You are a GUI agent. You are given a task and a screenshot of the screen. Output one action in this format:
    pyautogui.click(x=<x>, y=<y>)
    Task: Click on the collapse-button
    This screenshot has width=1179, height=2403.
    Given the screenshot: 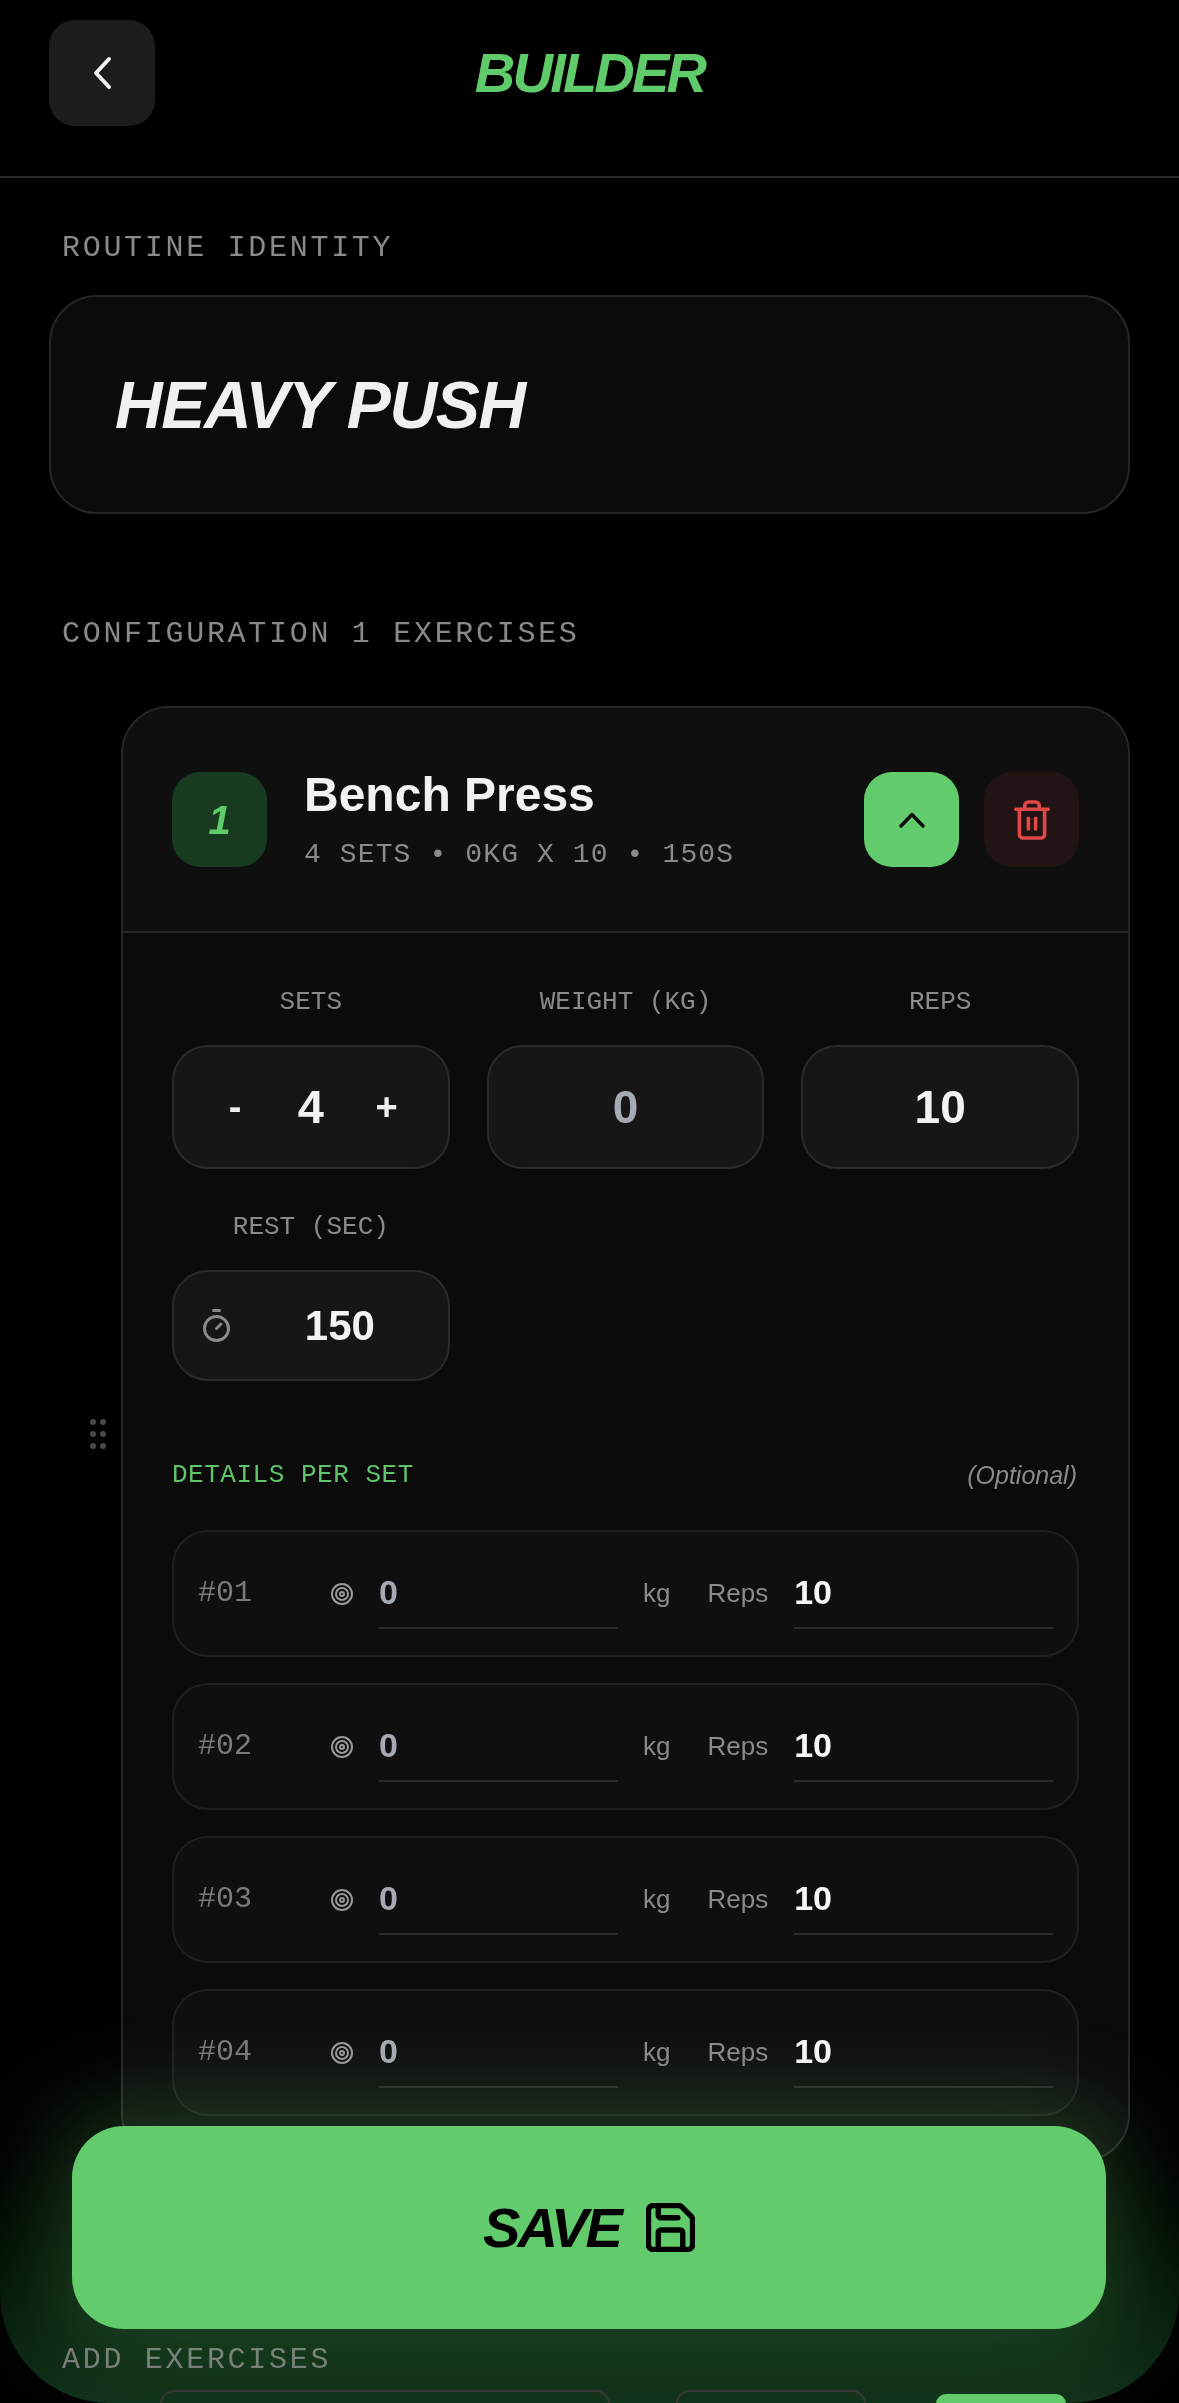 What is the action you would take?
    pyautogui.click(x=911, y=819)
    